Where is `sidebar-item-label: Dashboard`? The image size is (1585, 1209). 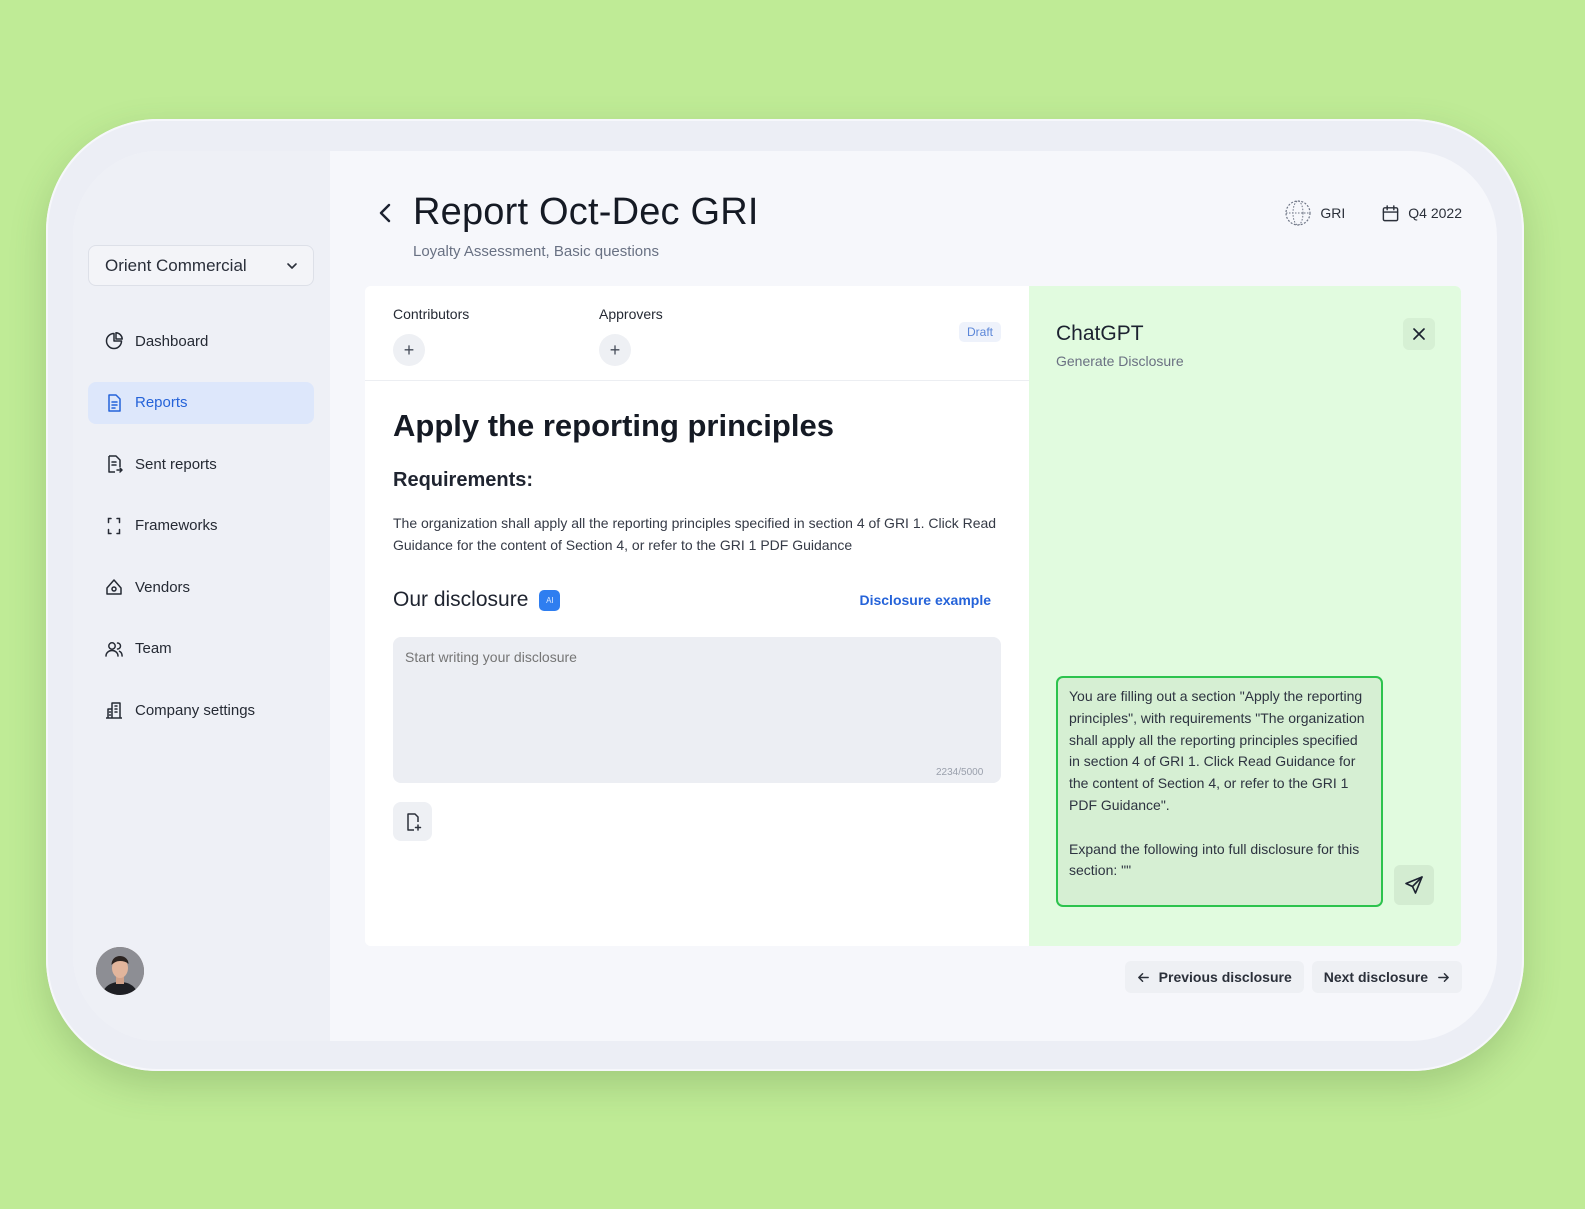 sidebar-item-label: Dashboard is located at coordinates (172, 341).